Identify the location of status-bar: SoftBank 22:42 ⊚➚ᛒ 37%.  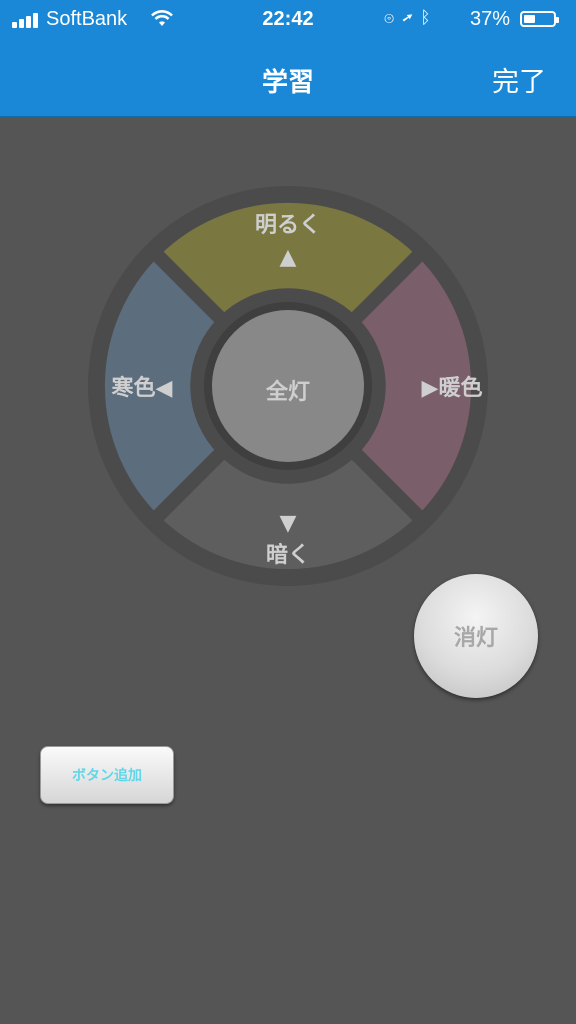
(288, 20).